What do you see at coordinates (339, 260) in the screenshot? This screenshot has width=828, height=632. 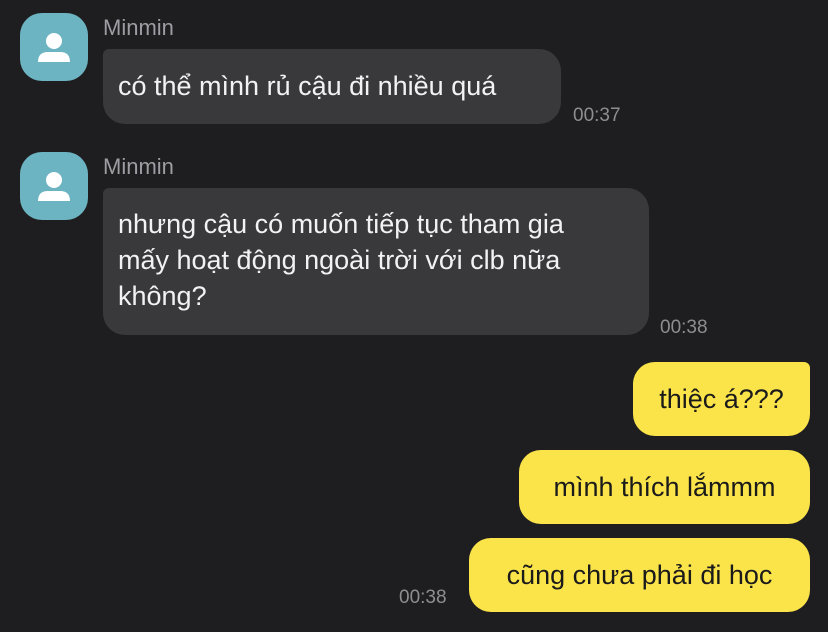 I see `message-text-line: mấy hoạt động ngoài trời với clb nữa` at bounding box center [339, 260].